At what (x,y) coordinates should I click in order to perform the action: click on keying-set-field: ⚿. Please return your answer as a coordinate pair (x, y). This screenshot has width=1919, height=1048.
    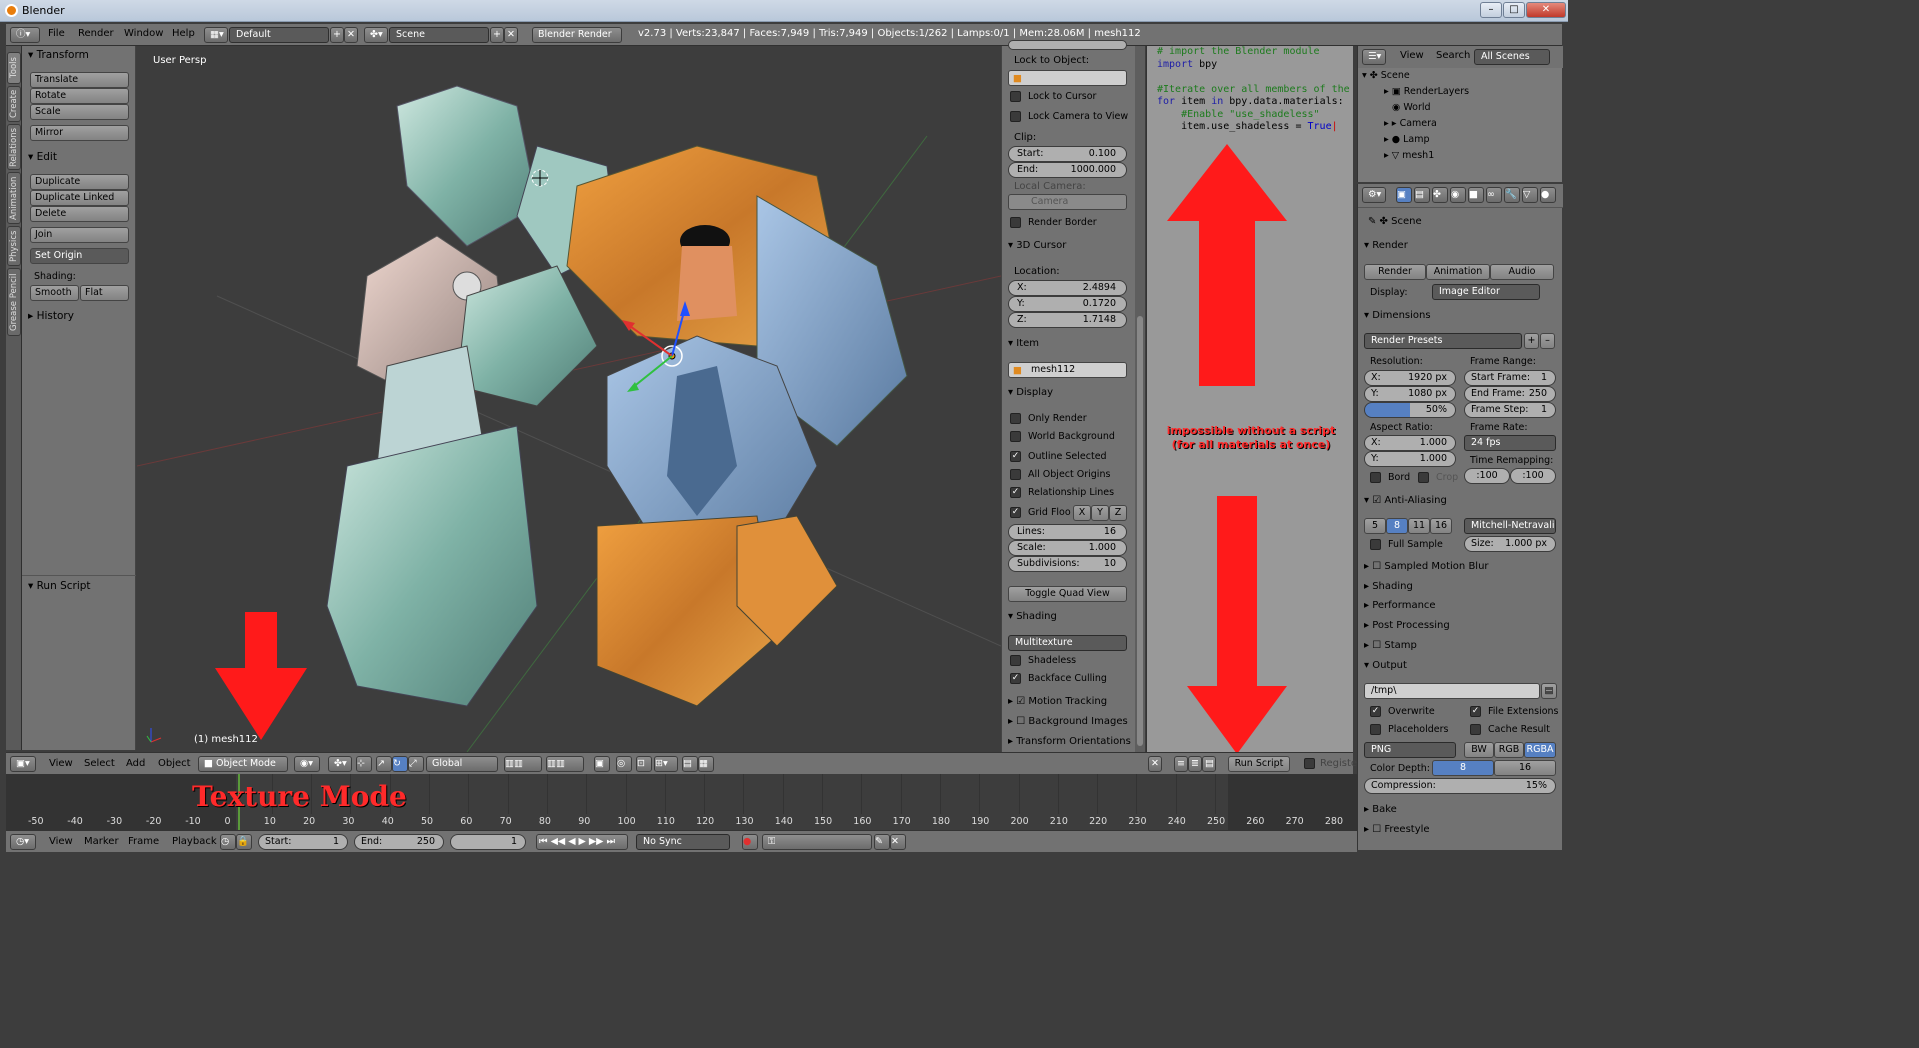
    Looking at the image, I should click on (817, 842).